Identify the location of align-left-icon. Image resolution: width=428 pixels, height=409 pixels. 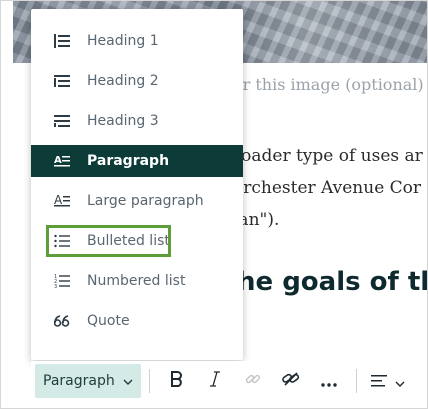
(378, 381).